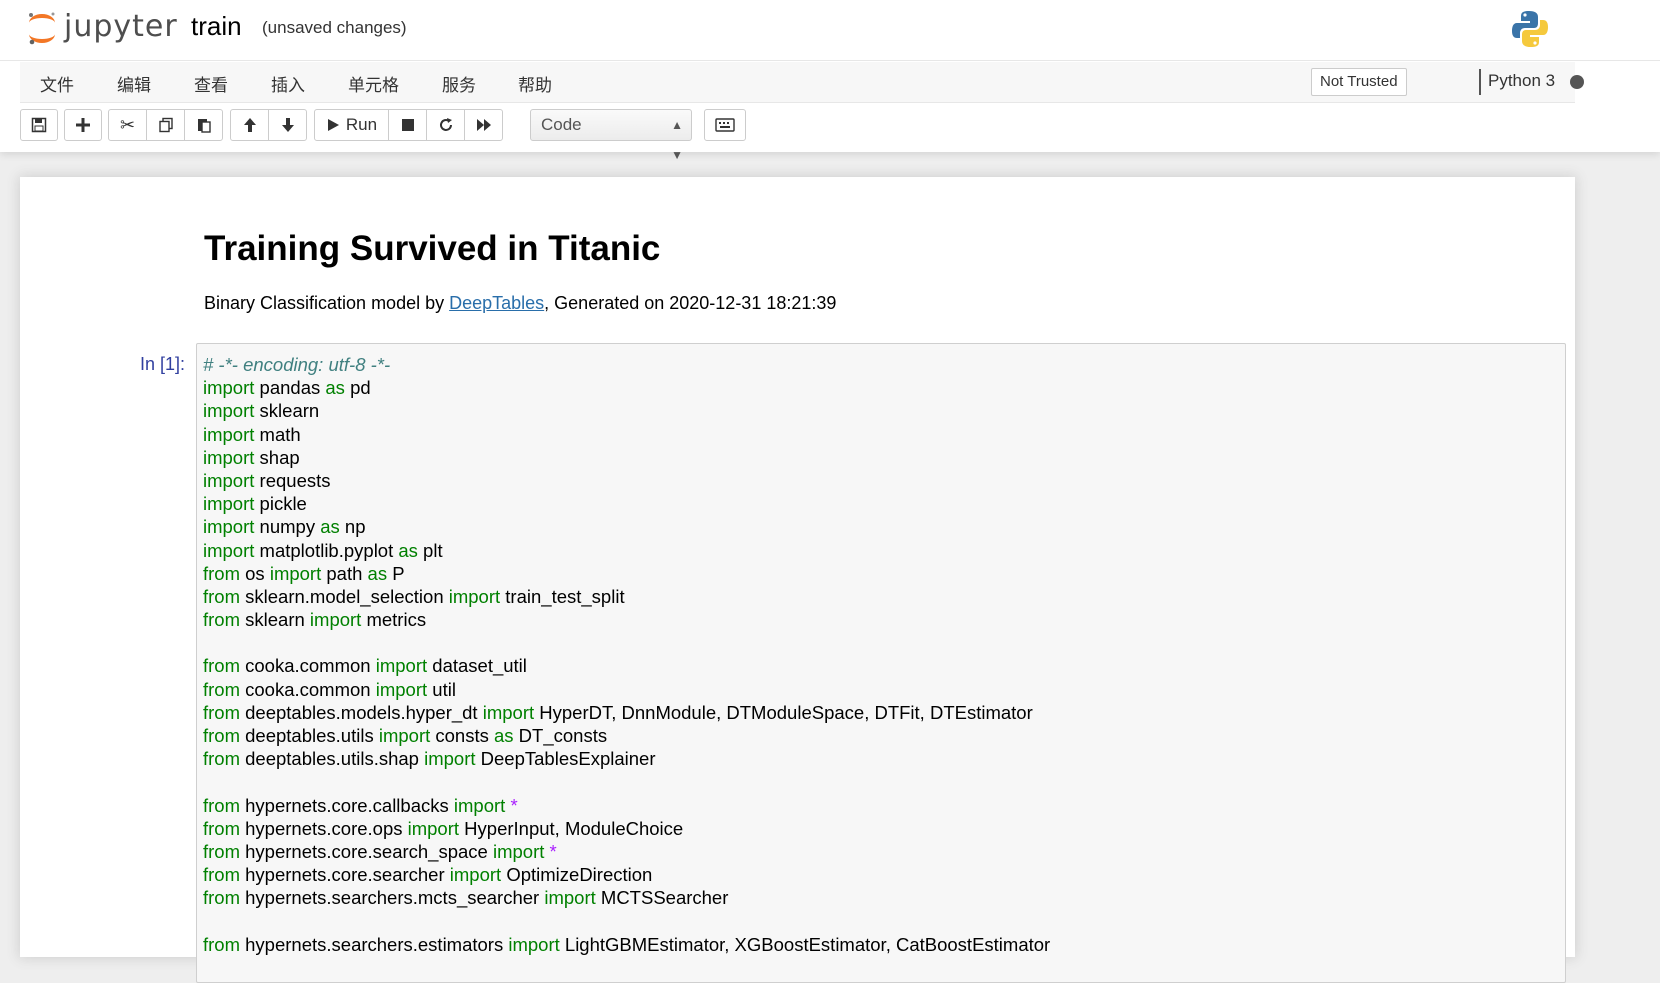 Image resolution: width=1660 pixels, height=983 pixels. I want to click on cut-button: ✂, so click(127, 125).